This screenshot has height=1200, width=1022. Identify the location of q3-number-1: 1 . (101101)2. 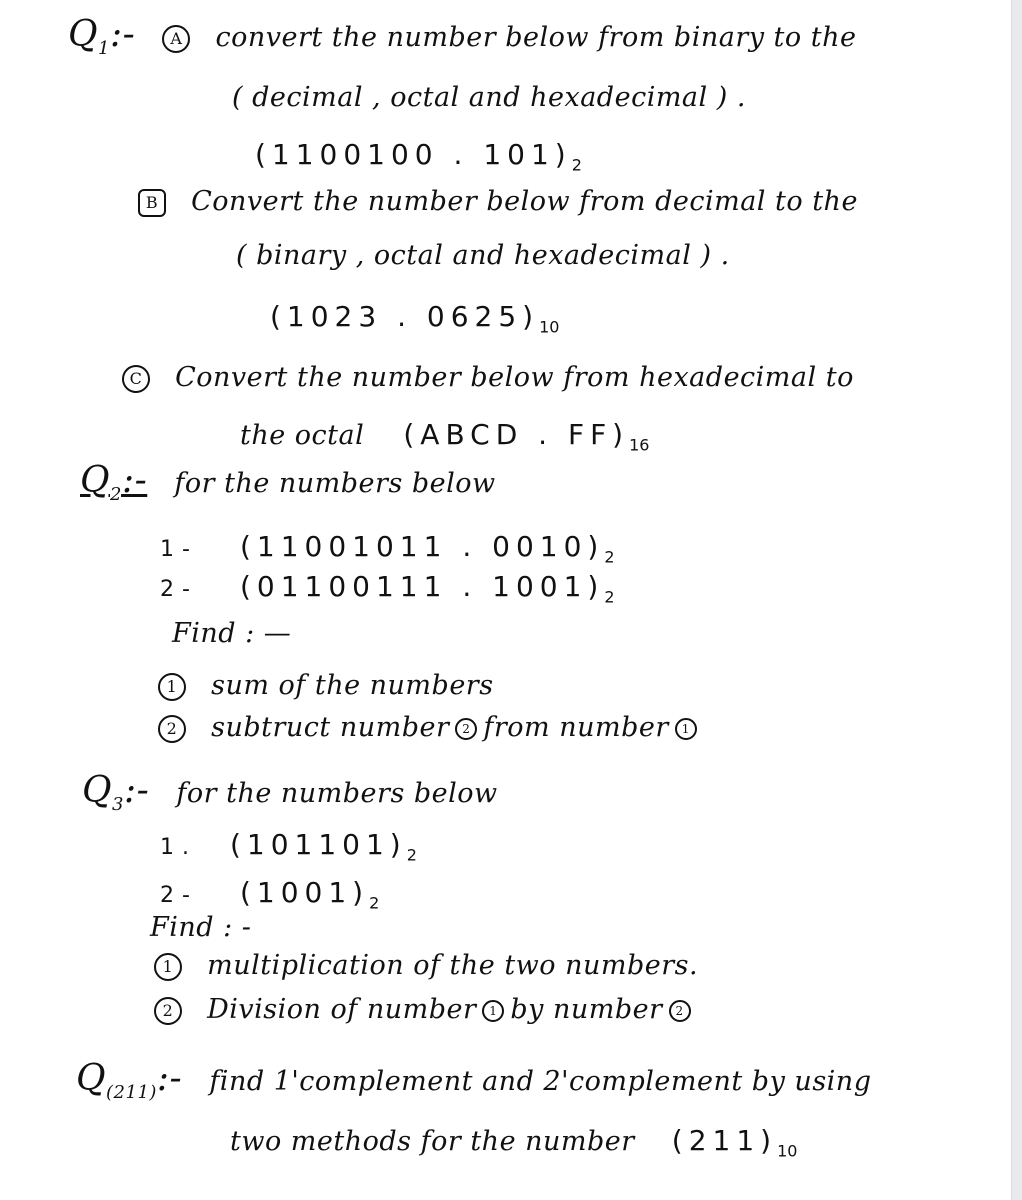
(288, 846).